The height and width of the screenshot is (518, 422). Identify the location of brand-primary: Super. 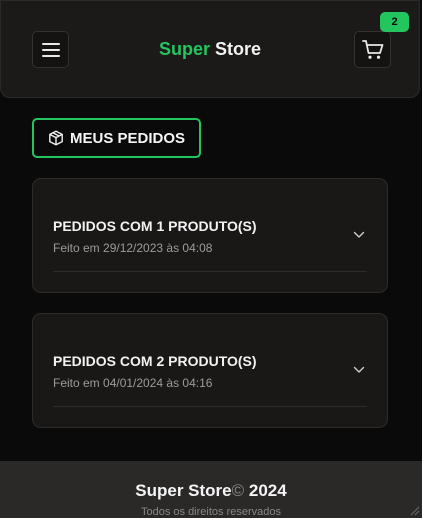
(184, 49).